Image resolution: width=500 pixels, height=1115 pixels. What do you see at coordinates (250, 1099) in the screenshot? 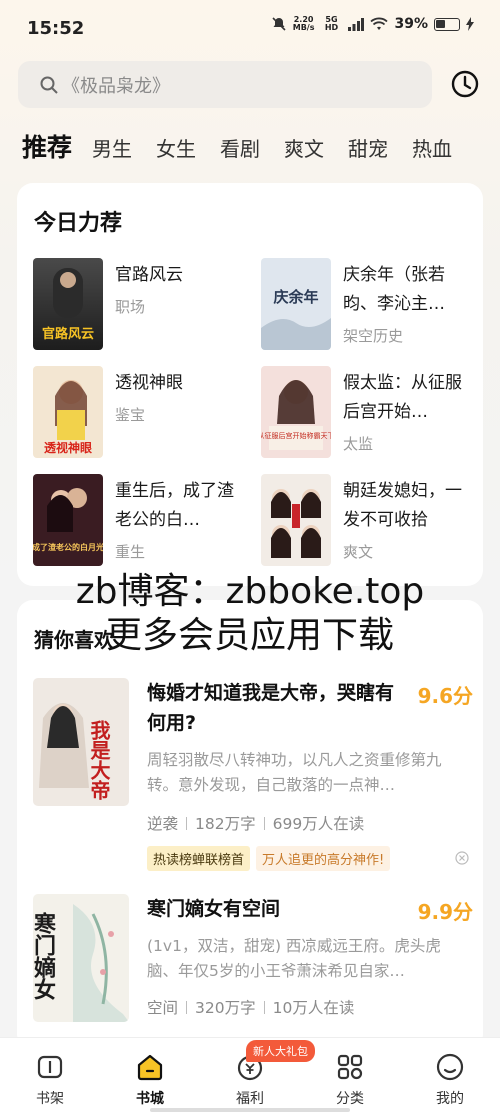
I see `nav-label: 福利` at bounding box center [250, 1099].